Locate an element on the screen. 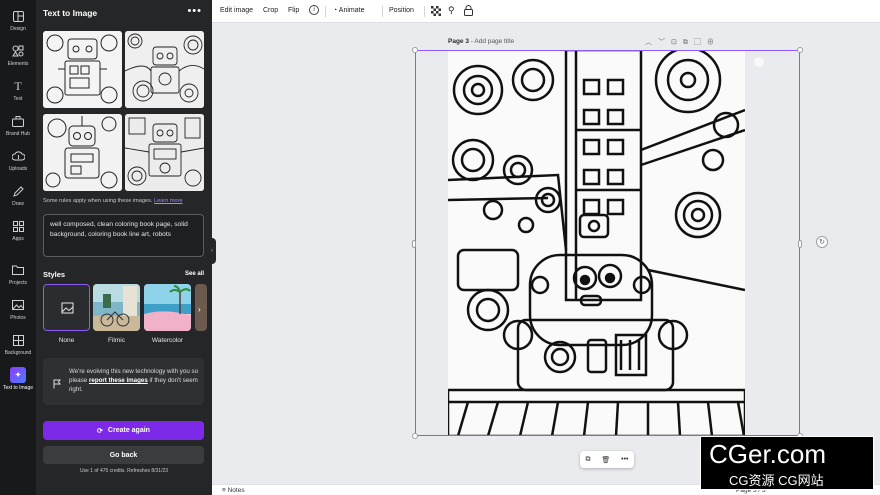 The height and width of the screenshot is (495, 880). lock-icon is located at coordinates (468, 11).